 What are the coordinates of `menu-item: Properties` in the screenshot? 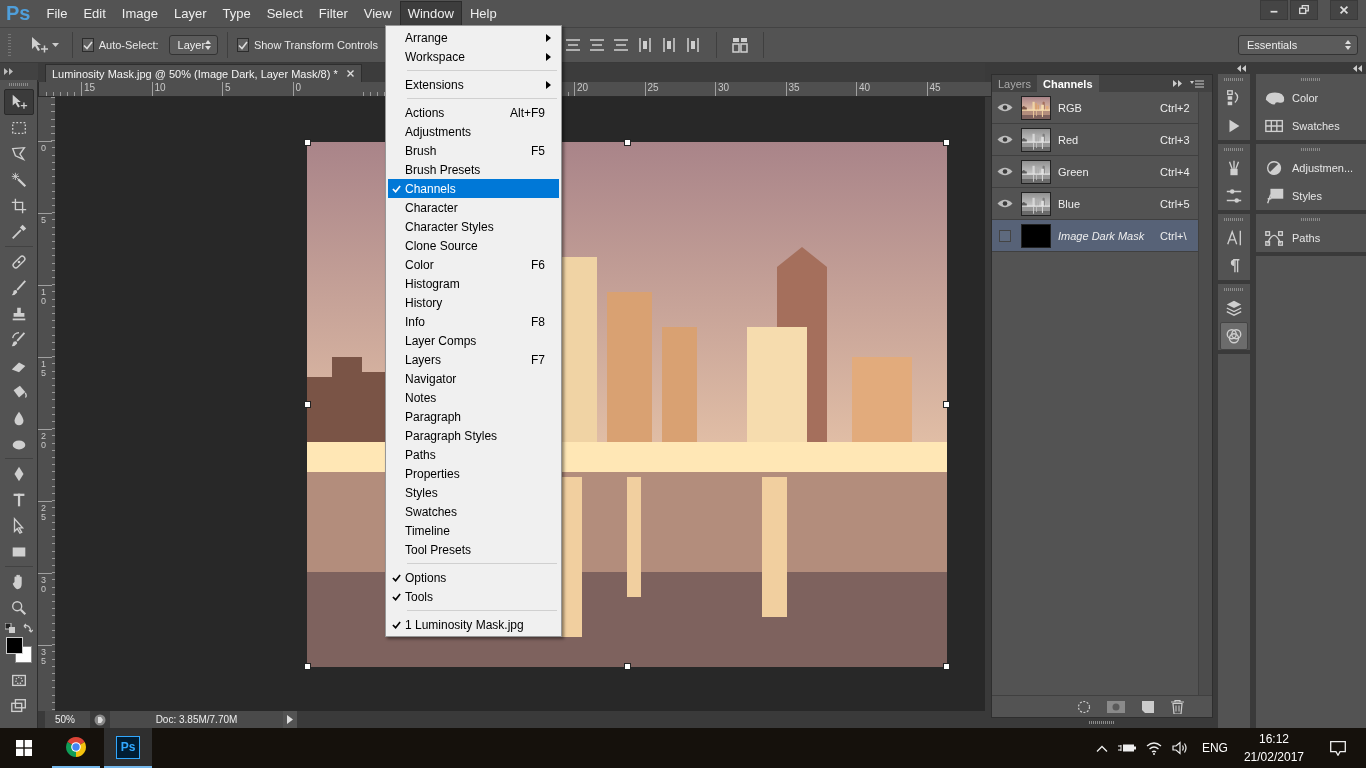 It's located at (473, 473).